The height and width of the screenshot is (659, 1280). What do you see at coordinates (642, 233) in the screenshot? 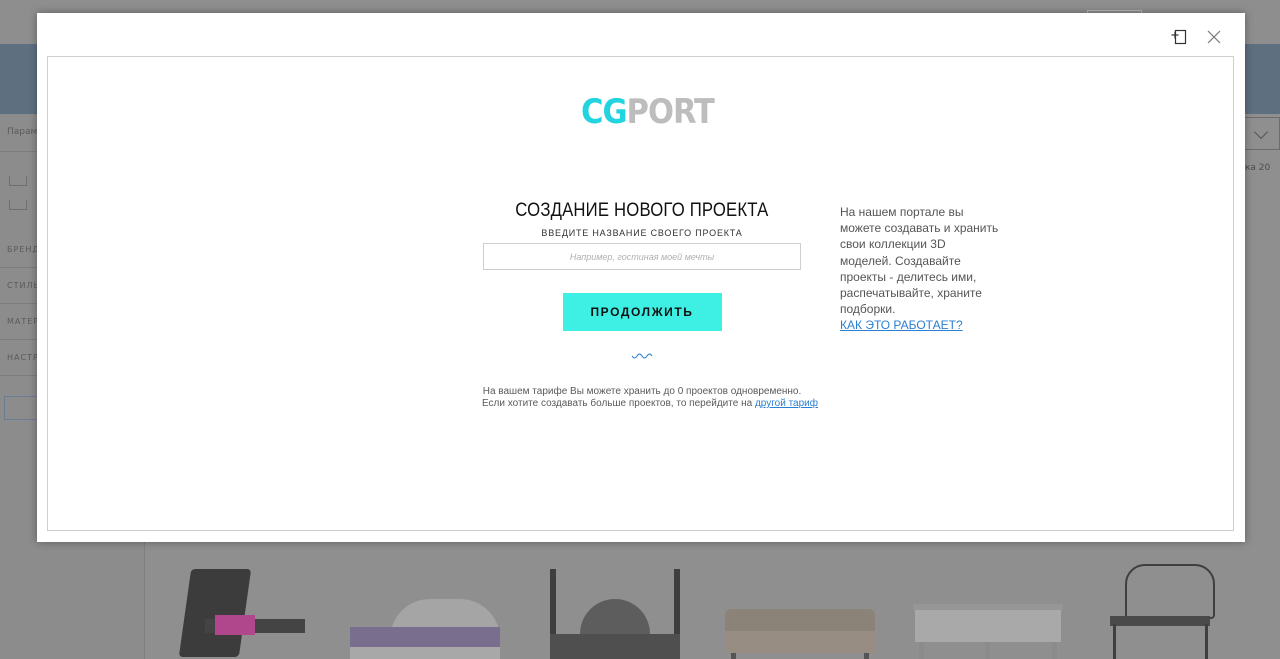
I see `modal-subtitle: ВВЕДИТЕ НАЗВАНИЕ СВОЕГО ПРОЕКТА` at bounding box center [642, 233].